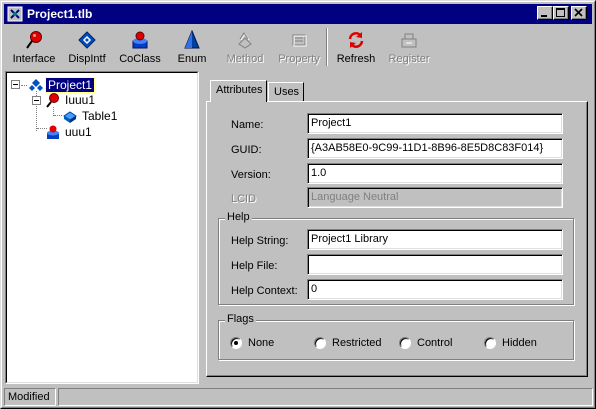  Describe the element at coordinates (245, 59) in the screenshot. I see `method-label: Method` at that location.